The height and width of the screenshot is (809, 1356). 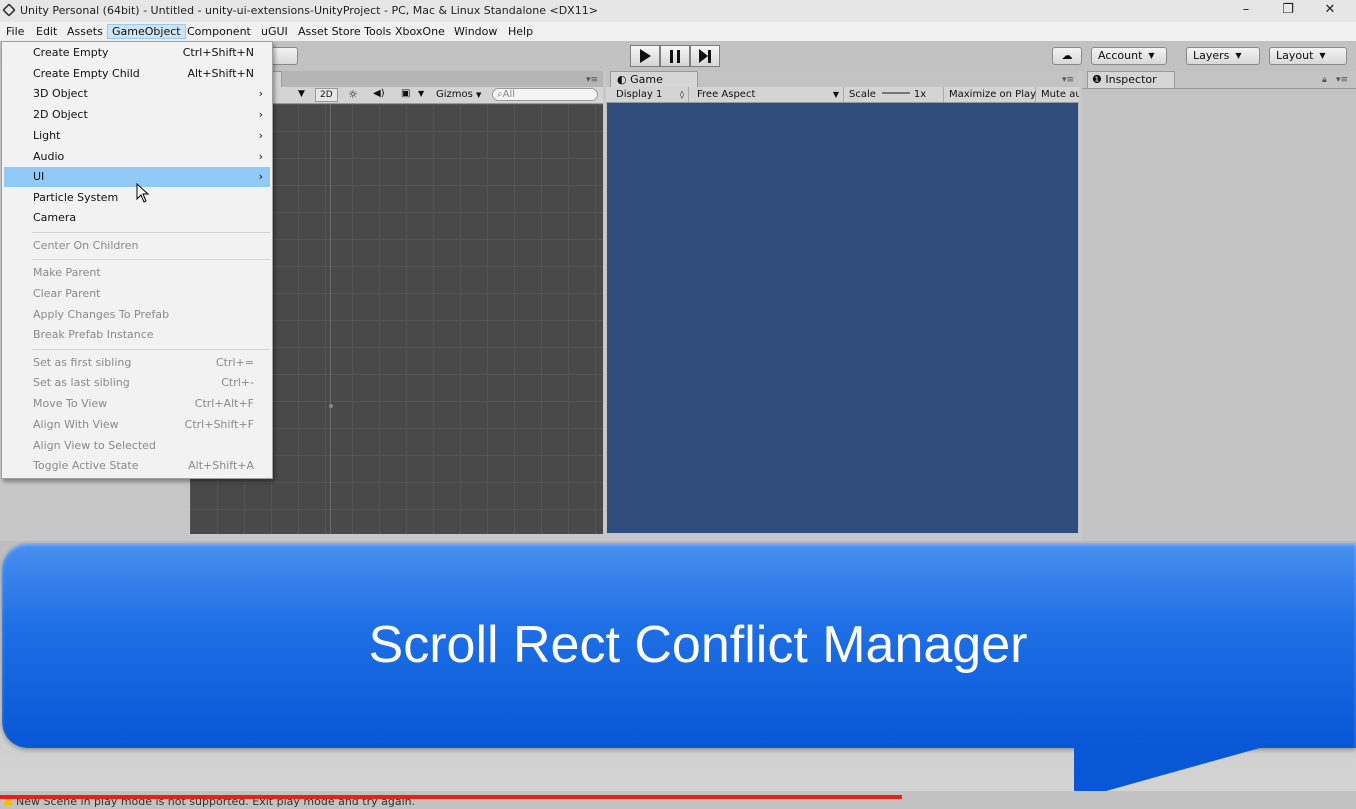 I want to click on menu-item-label: Toggle Active State, so click(x=86, y=465).